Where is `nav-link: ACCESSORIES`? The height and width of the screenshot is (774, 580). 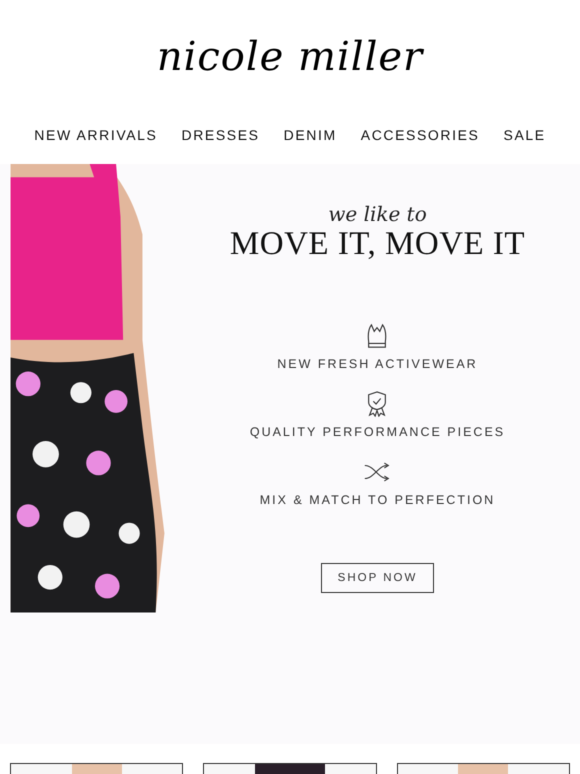 nav-link: ACCESSORIES is located at coordinates (420, 135).